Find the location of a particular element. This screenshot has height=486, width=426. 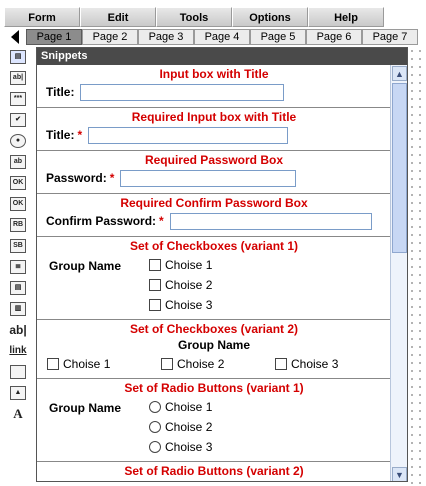

snippet-input-box: Input box with Title Title: is located at coordinates (214, 86).